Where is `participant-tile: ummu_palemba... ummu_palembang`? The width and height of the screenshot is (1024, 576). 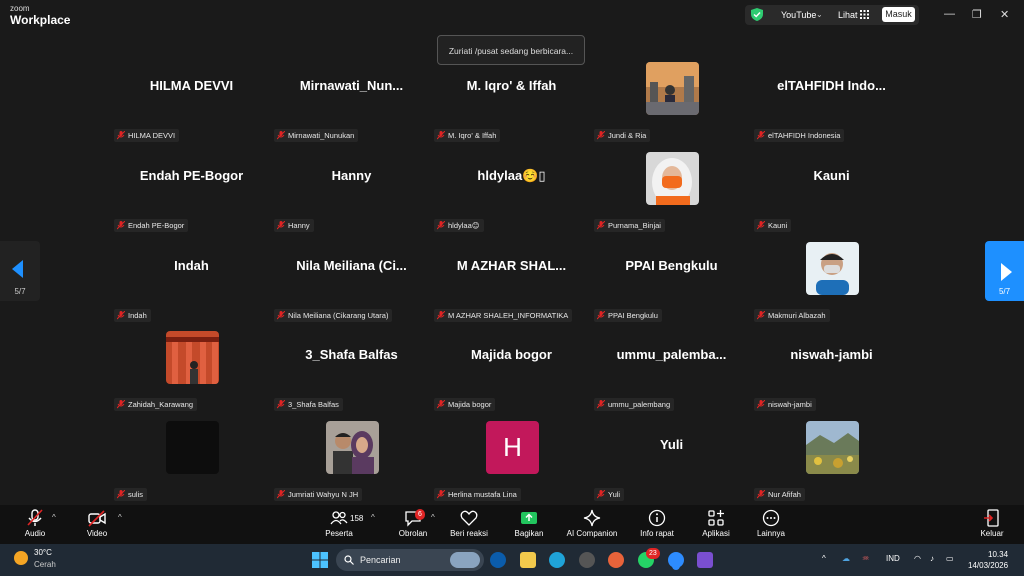
participant-tile: ummu_palemba... ummu_palembang is located at coordinates (671, 371).